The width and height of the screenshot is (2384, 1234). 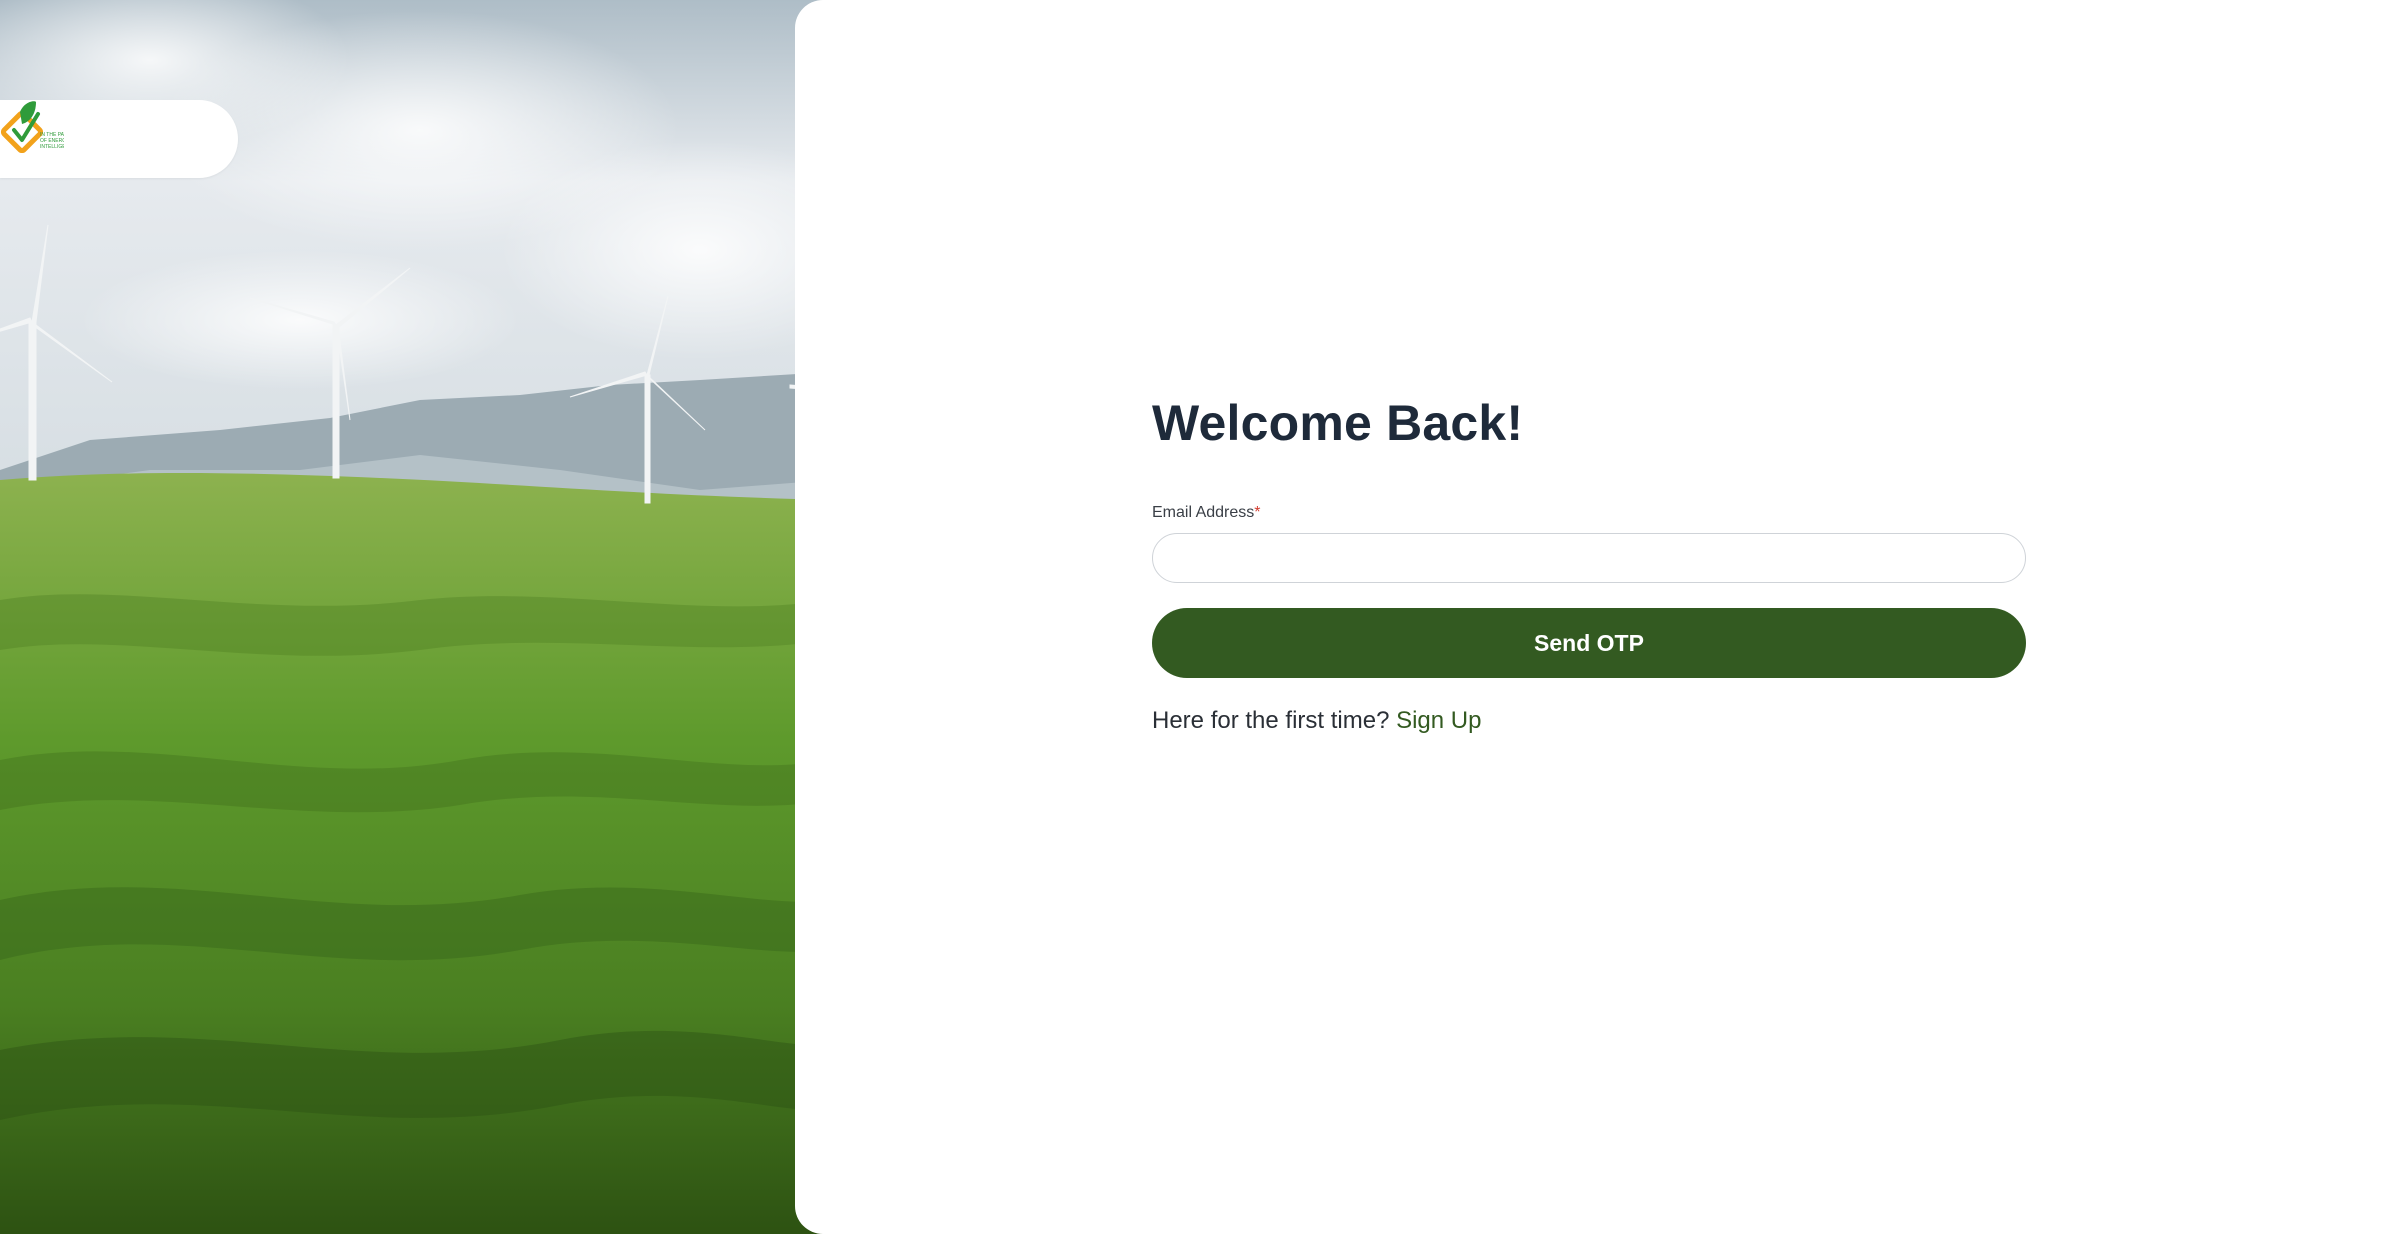 I want to click on first-time-text: Here for the first time?, so click(x=1271, y=720).